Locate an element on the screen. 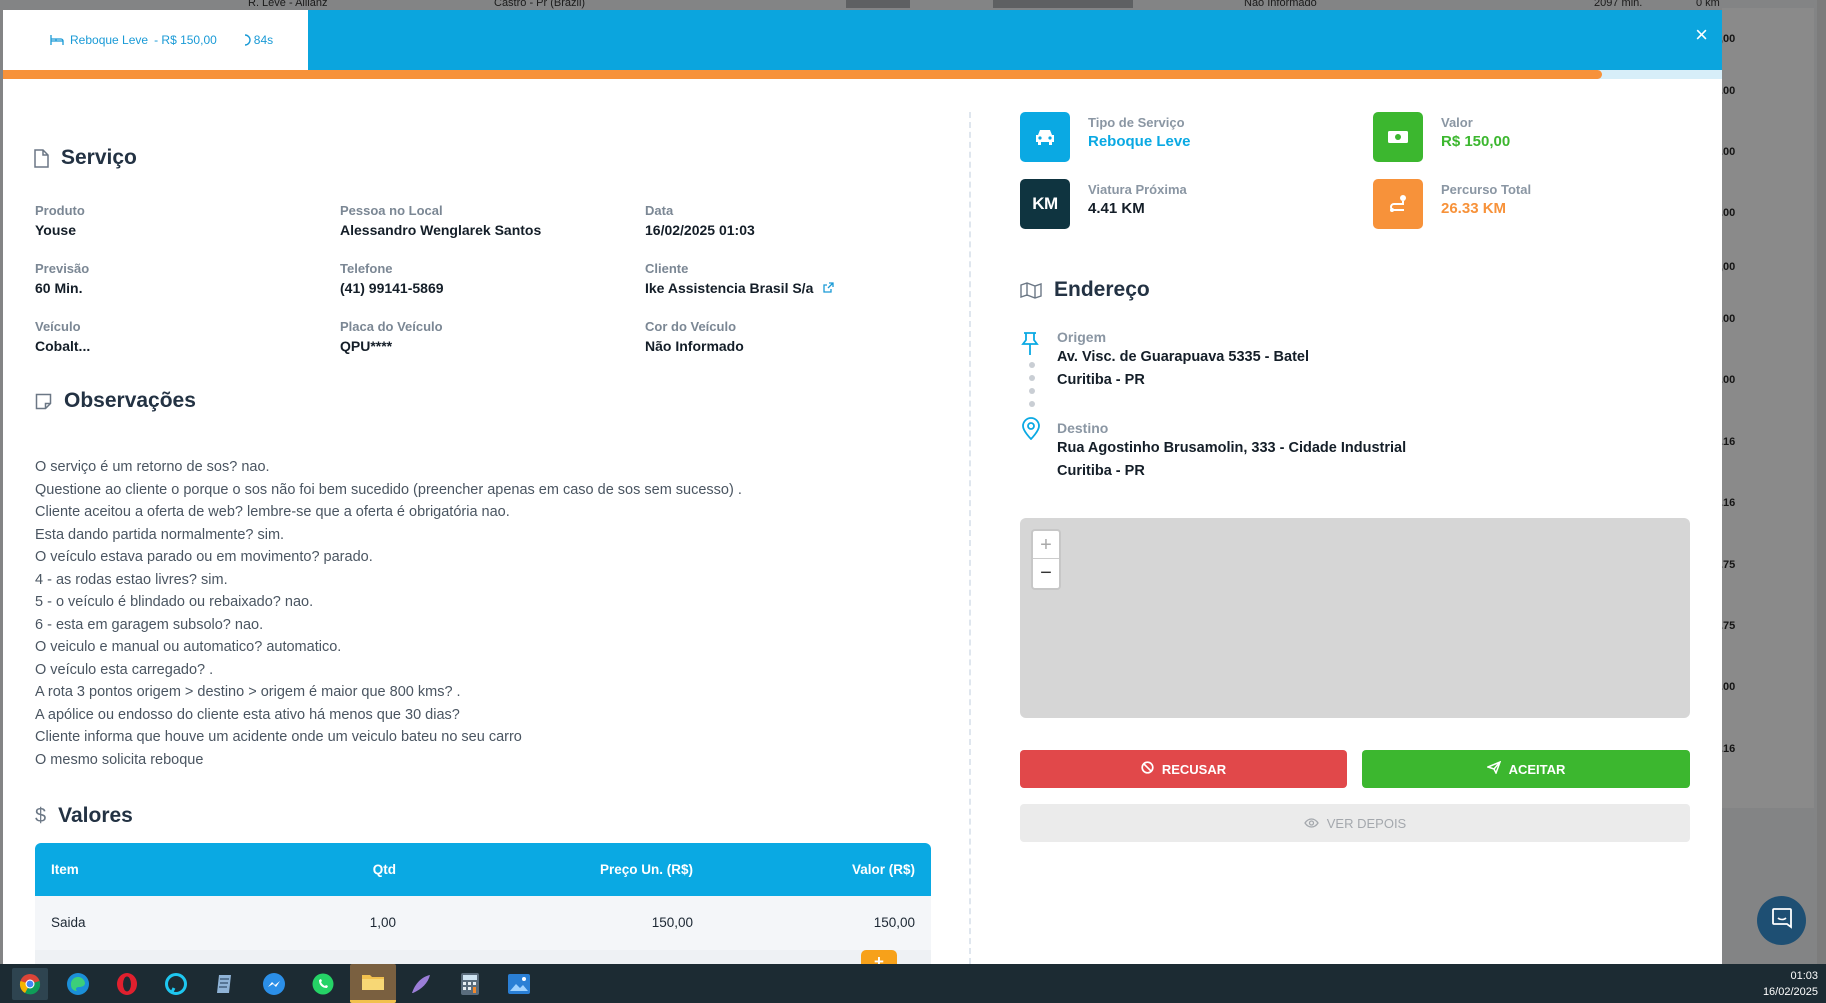 The height and width of the screenshot is (1003, 1826). alexa-icon is located at coordinates (176, 984).